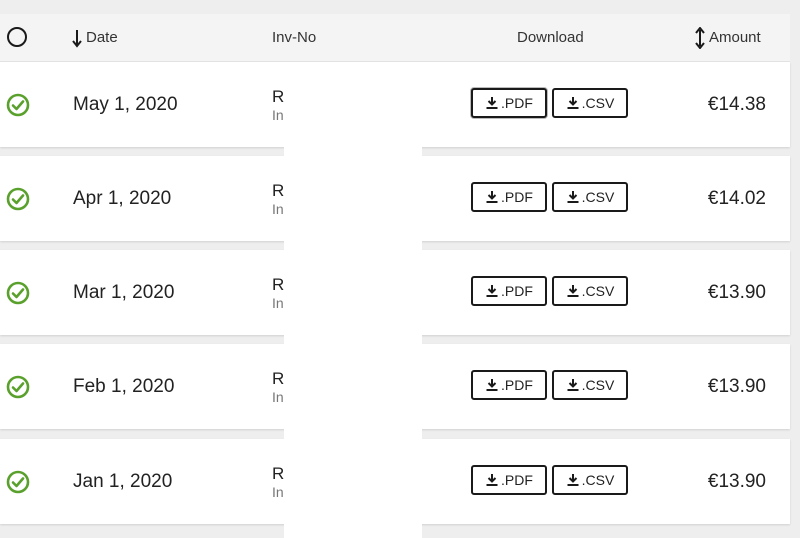 The width and height of the screenshot is (800, 538). I want to click on download-header-label: Download, so click(550, 37).